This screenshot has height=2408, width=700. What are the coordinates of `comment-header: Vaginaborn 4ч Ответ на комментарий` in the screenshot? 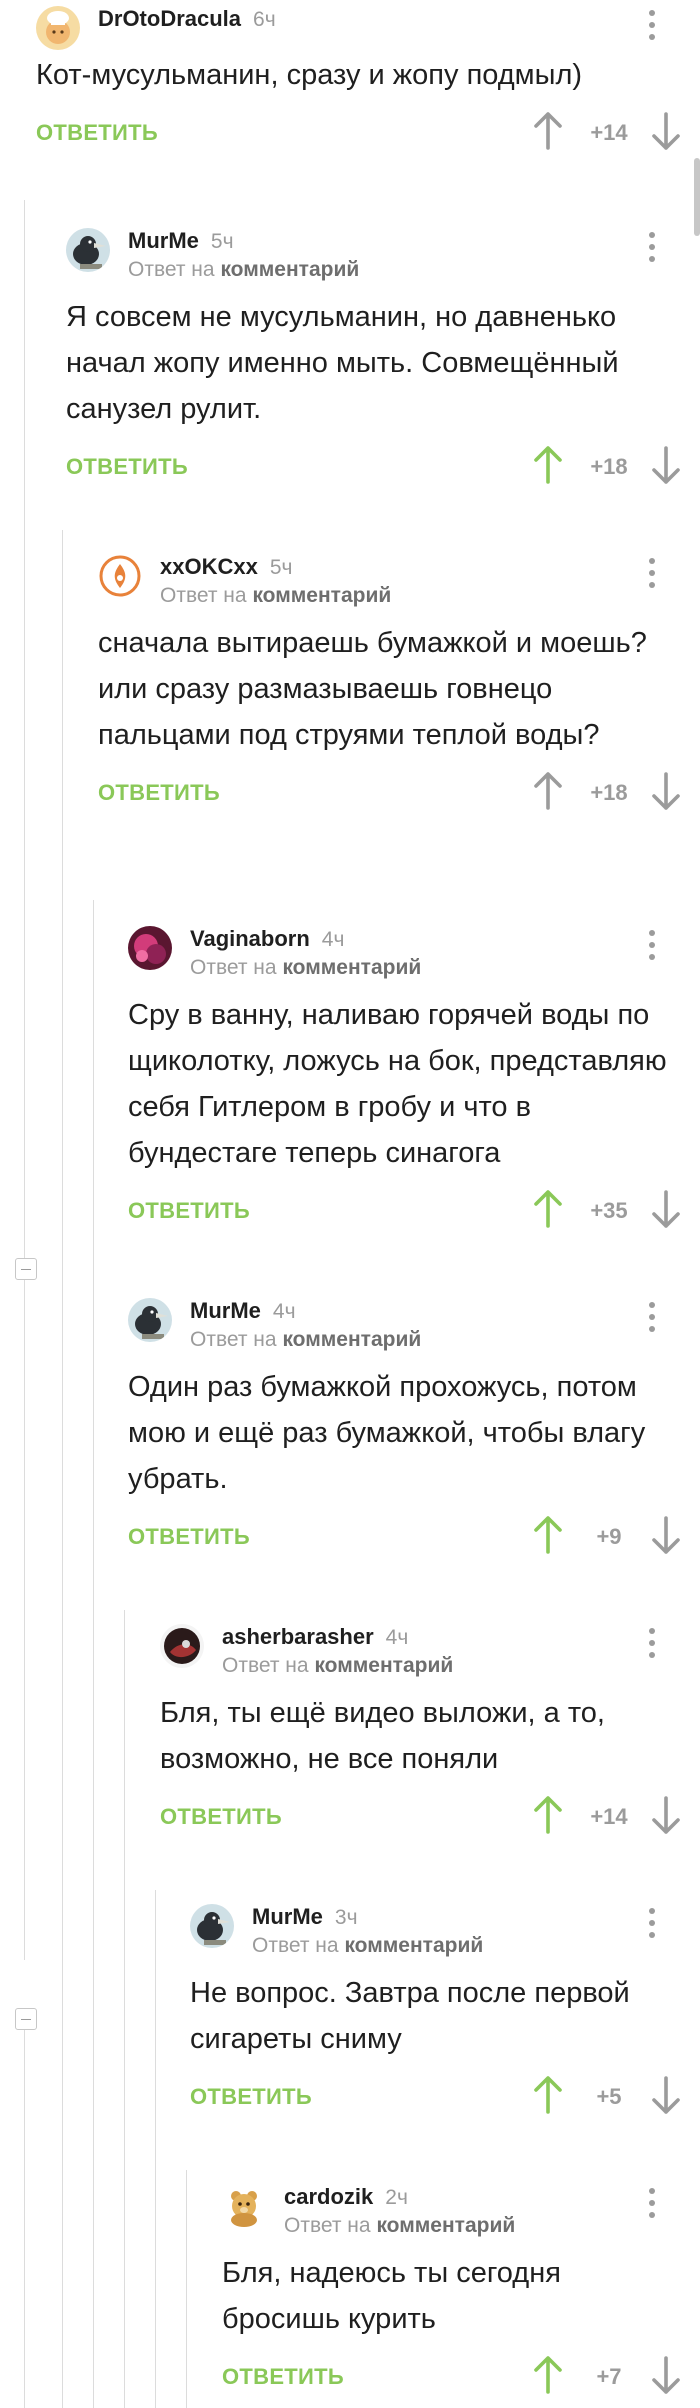 It's located at (414, 954).